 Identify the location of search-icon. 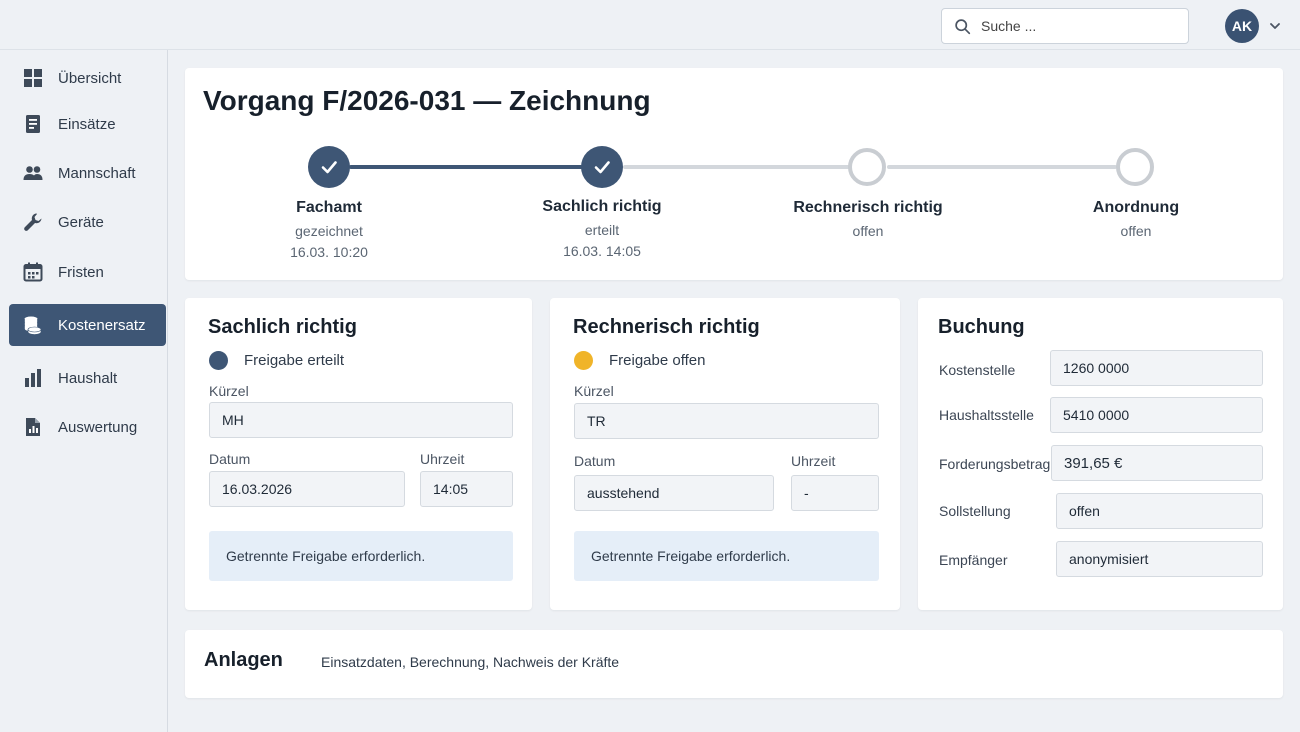
(963, 26).